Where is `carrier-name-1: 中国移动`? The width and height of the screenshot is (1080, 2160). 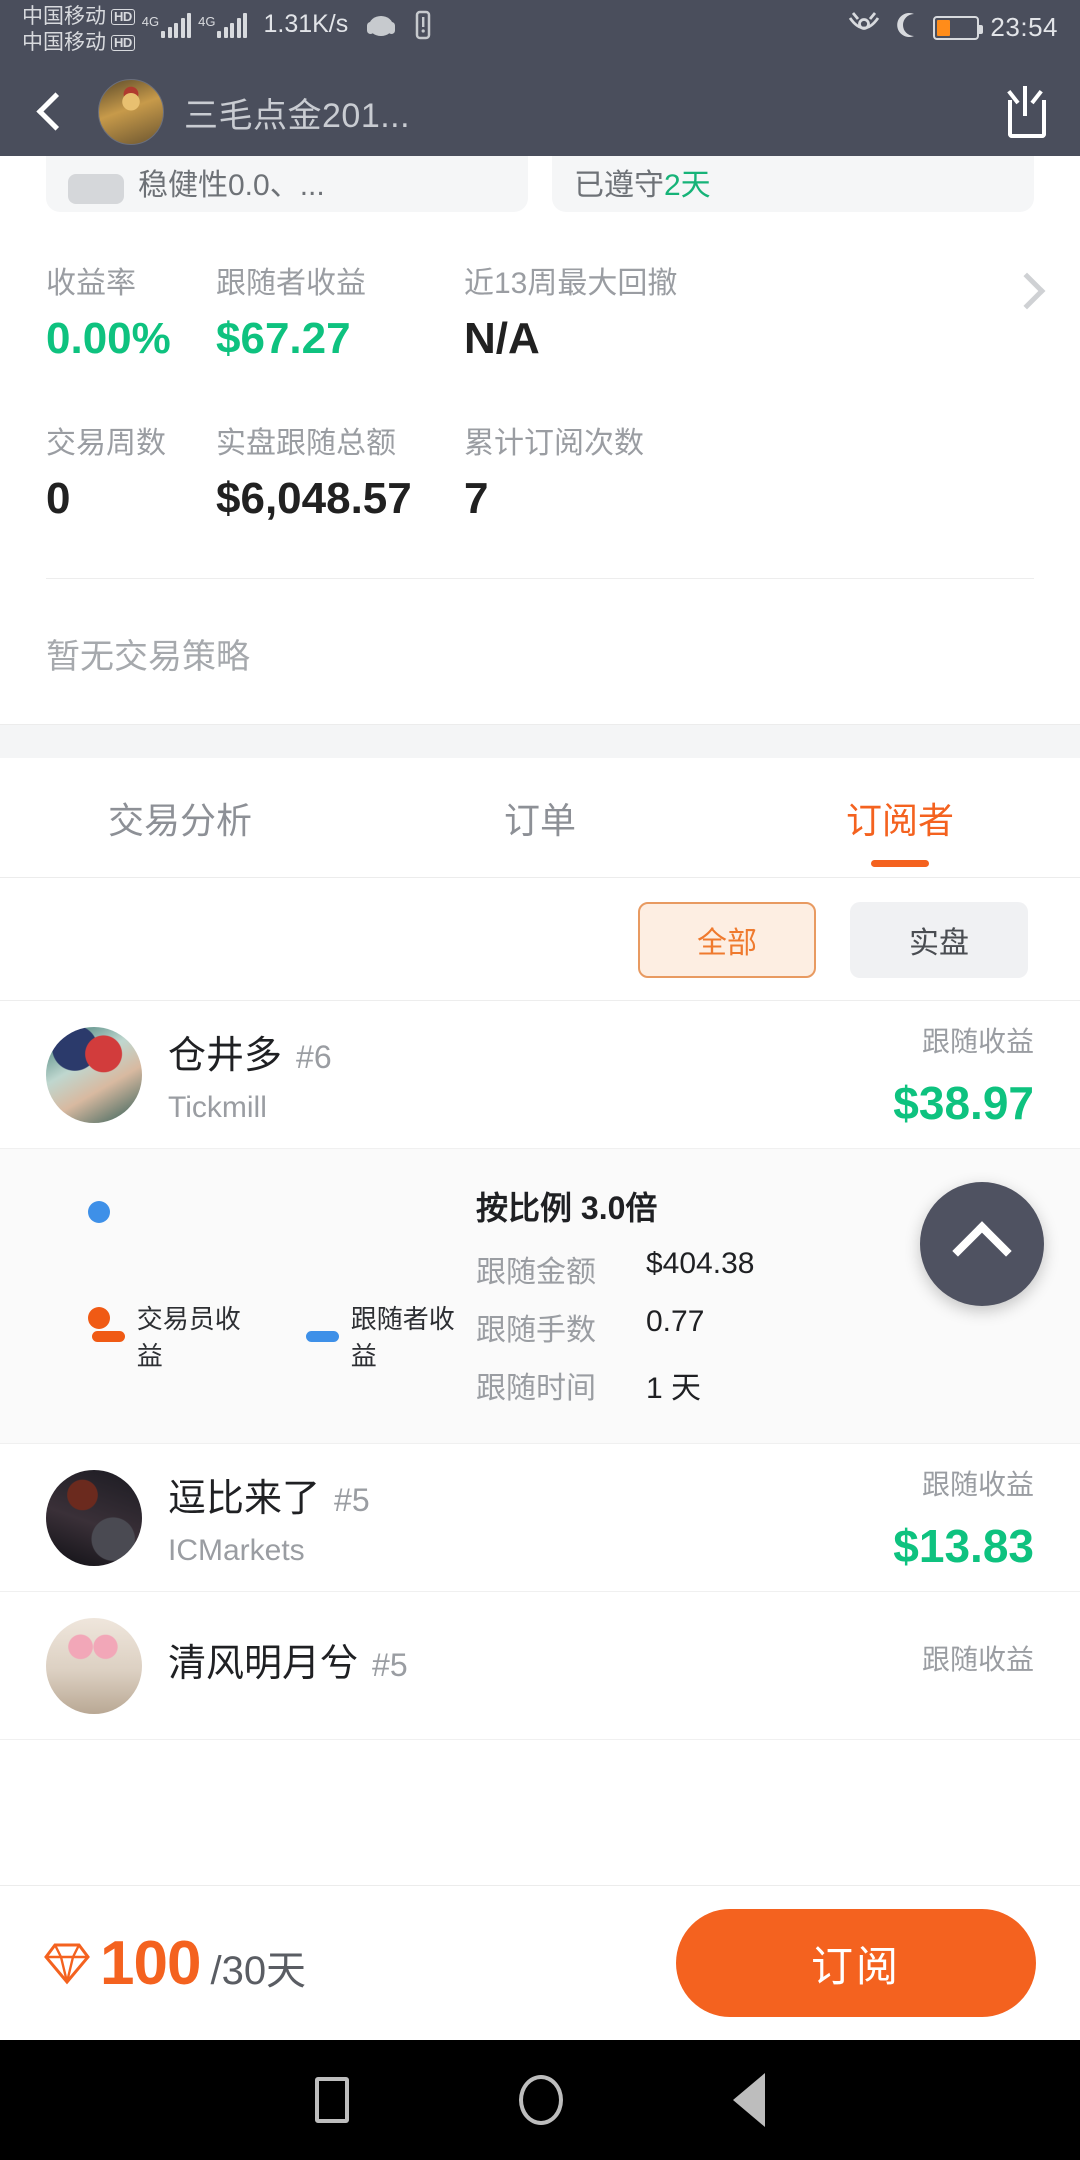 carrier-name-1: 中国移动 is located at coordinates (64, 16).